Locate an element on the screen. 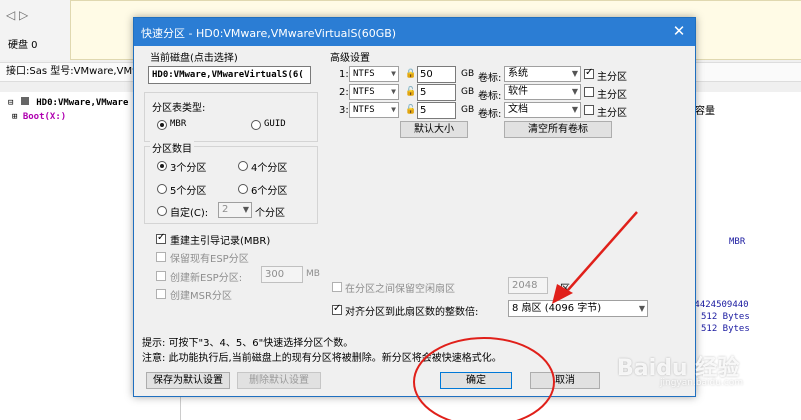  annotation-arrow-line is located at coordinates (602, 251).